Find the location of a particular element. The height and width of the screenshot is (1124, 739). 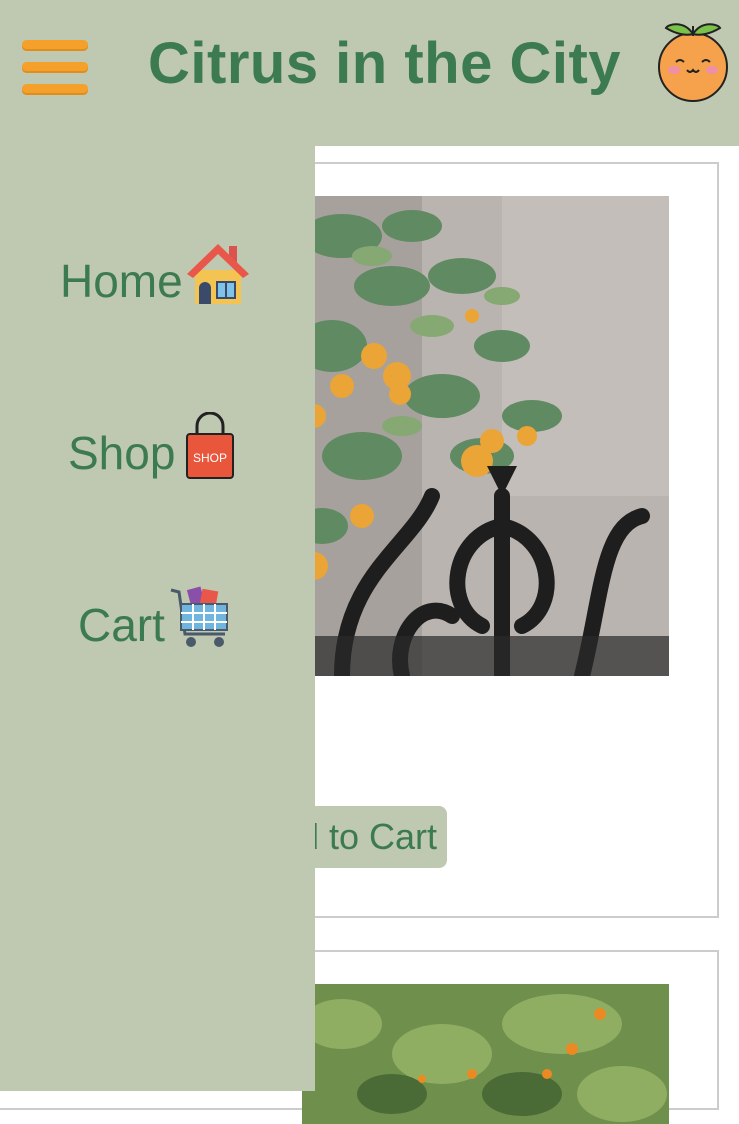

sidebar-item-label: Cart is located at coordinates (121, 625).